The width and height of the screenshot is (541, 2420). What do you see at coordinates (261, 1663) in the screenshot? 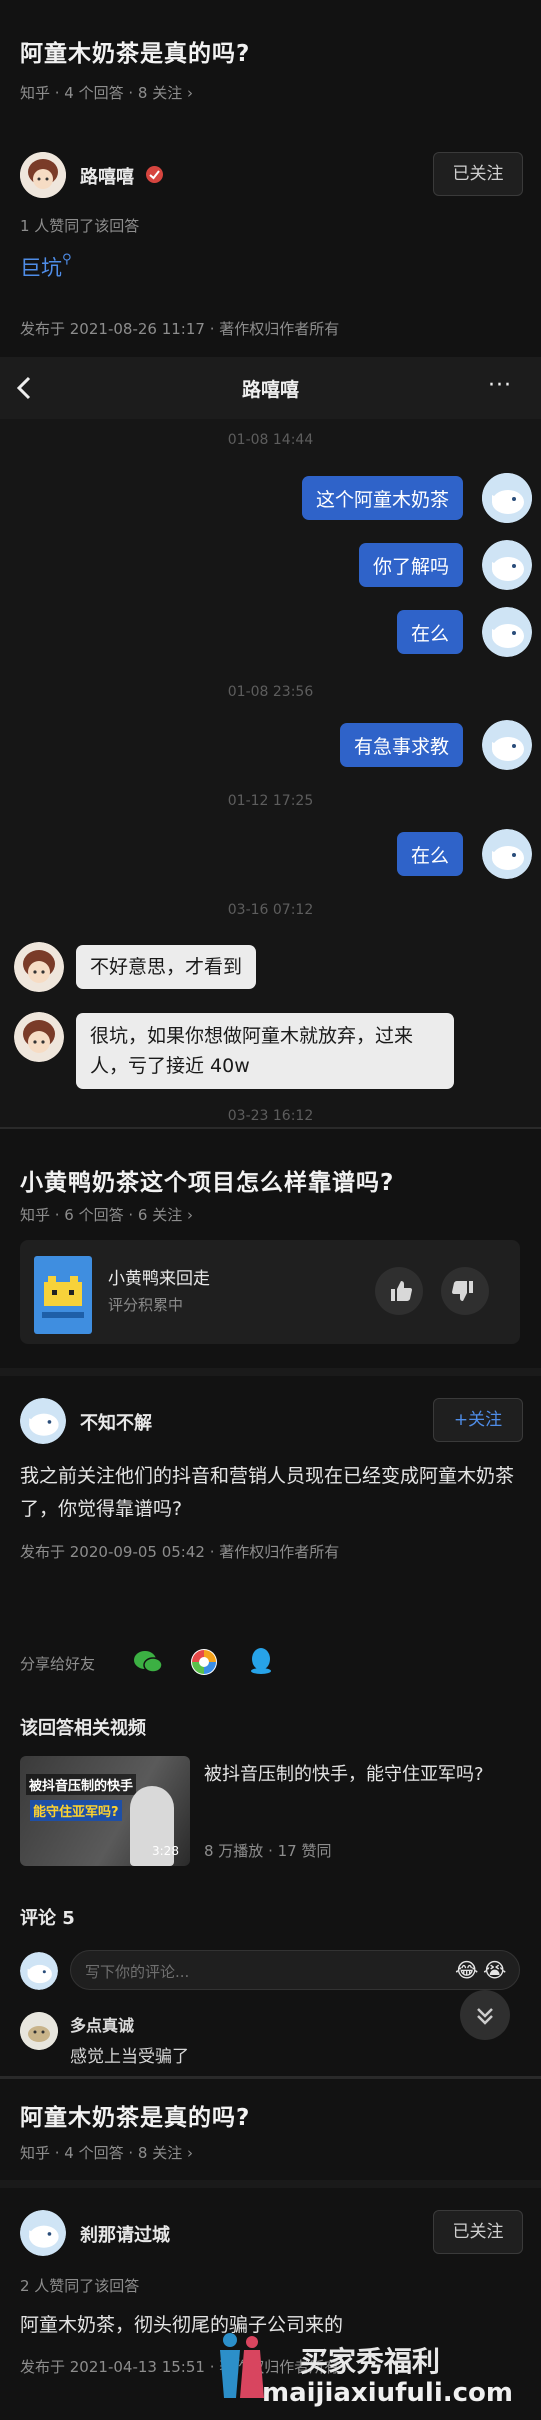
I see `qq-share-icon` at bounding box center [261, 1663].